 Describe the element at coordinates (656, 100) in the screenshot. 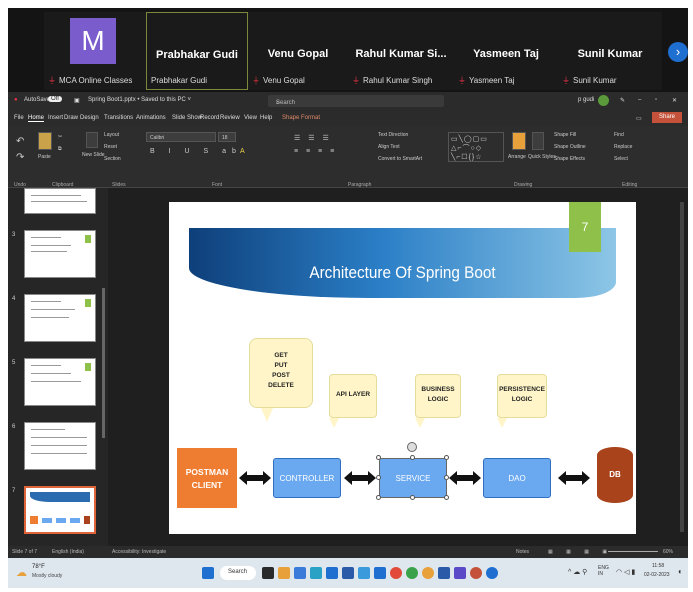

I see `maximize-icon: ▫` at that location.